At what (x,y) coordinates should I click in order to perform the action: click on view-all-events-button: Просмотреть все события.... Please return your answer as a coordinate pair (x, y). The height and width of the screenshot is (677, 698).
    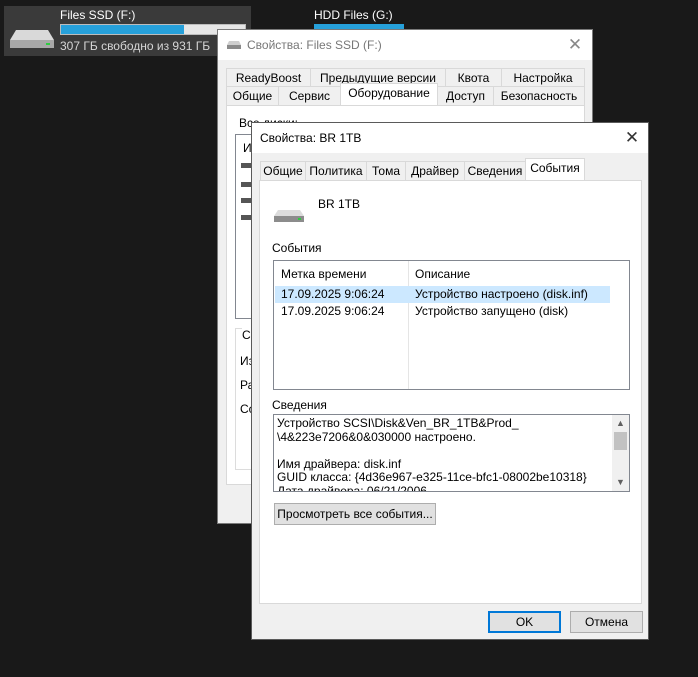
    Looking at the image, I should click on (355, 514).